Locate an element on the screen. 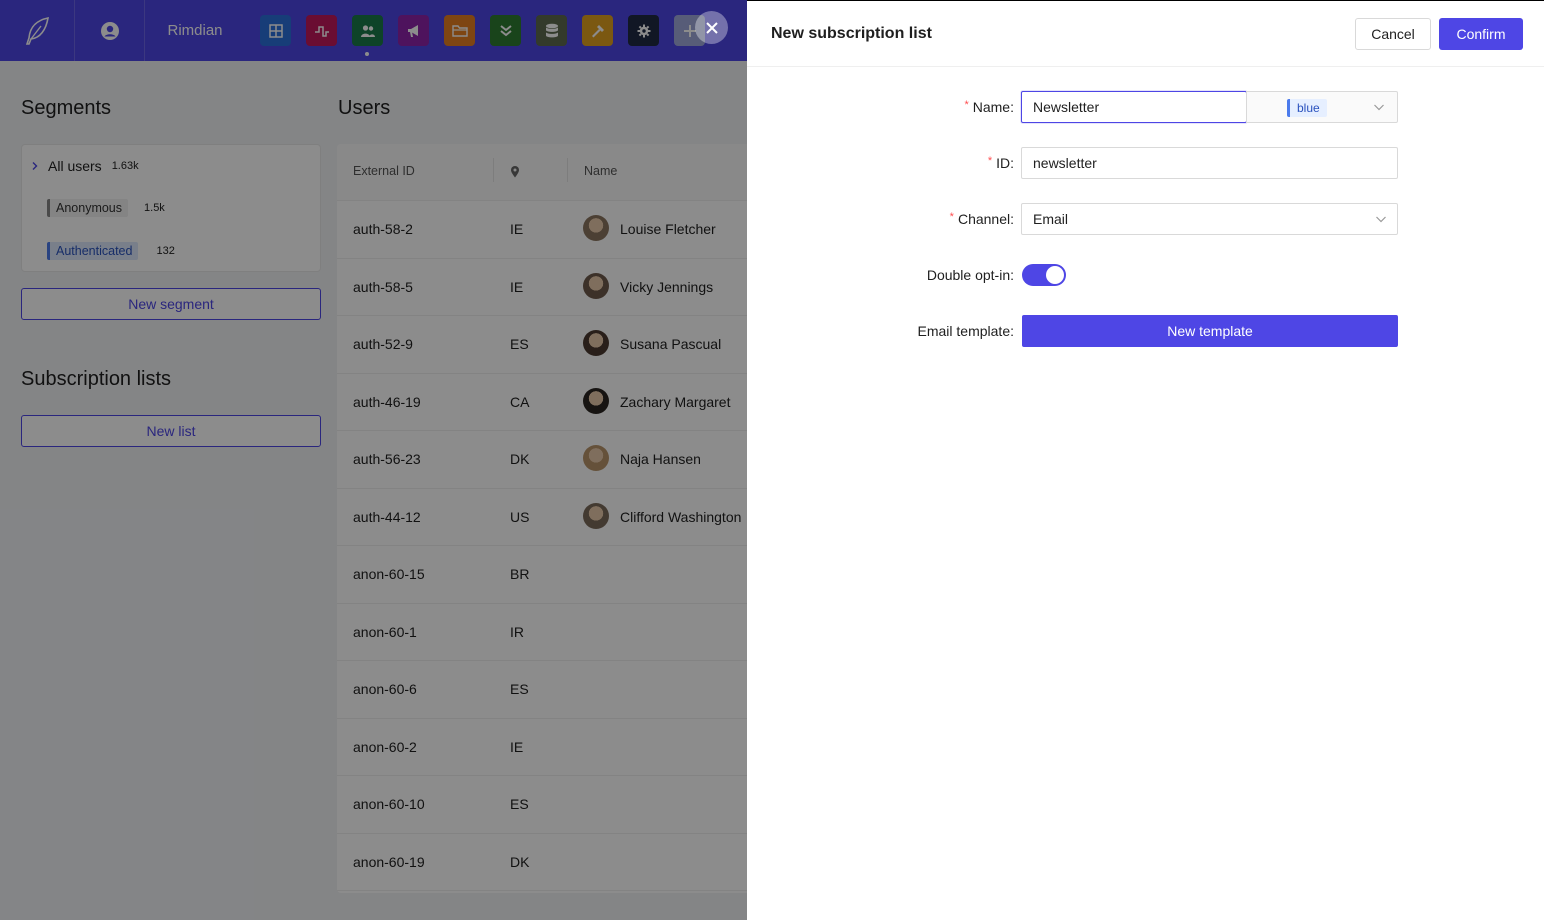 The height and width of the screenshot is (920, 1544). drawer-title: New subscription list is located at coordinates (851, 33).